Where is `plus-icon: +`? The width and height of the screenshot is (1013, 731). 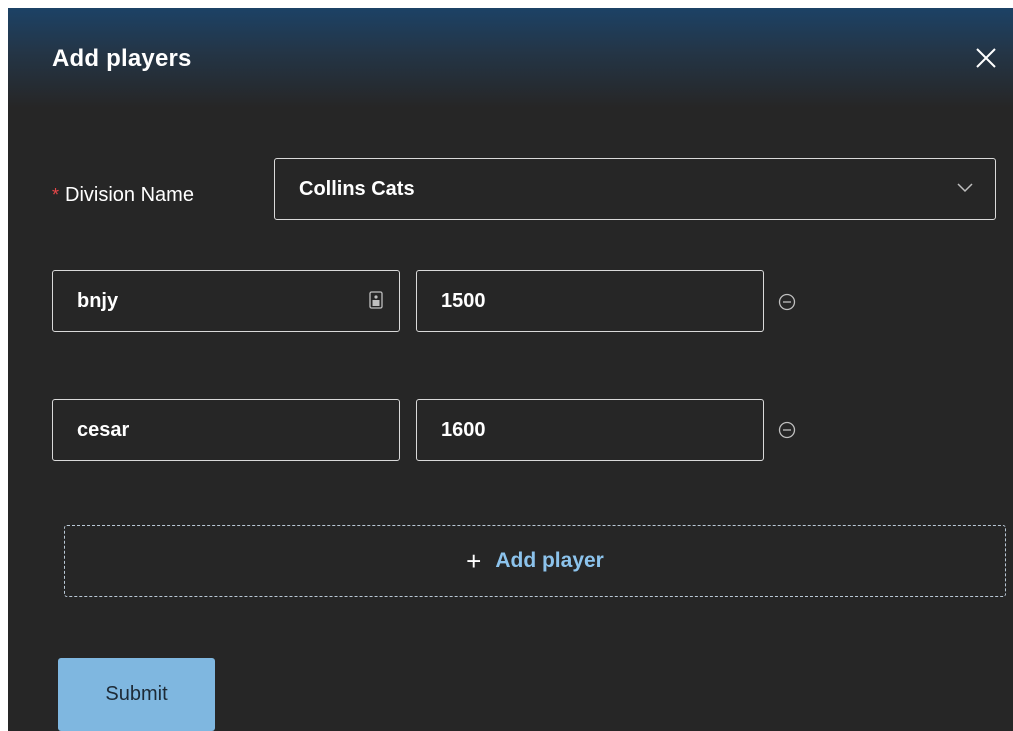 plus-icon: + is located at coordinates (474, 561).